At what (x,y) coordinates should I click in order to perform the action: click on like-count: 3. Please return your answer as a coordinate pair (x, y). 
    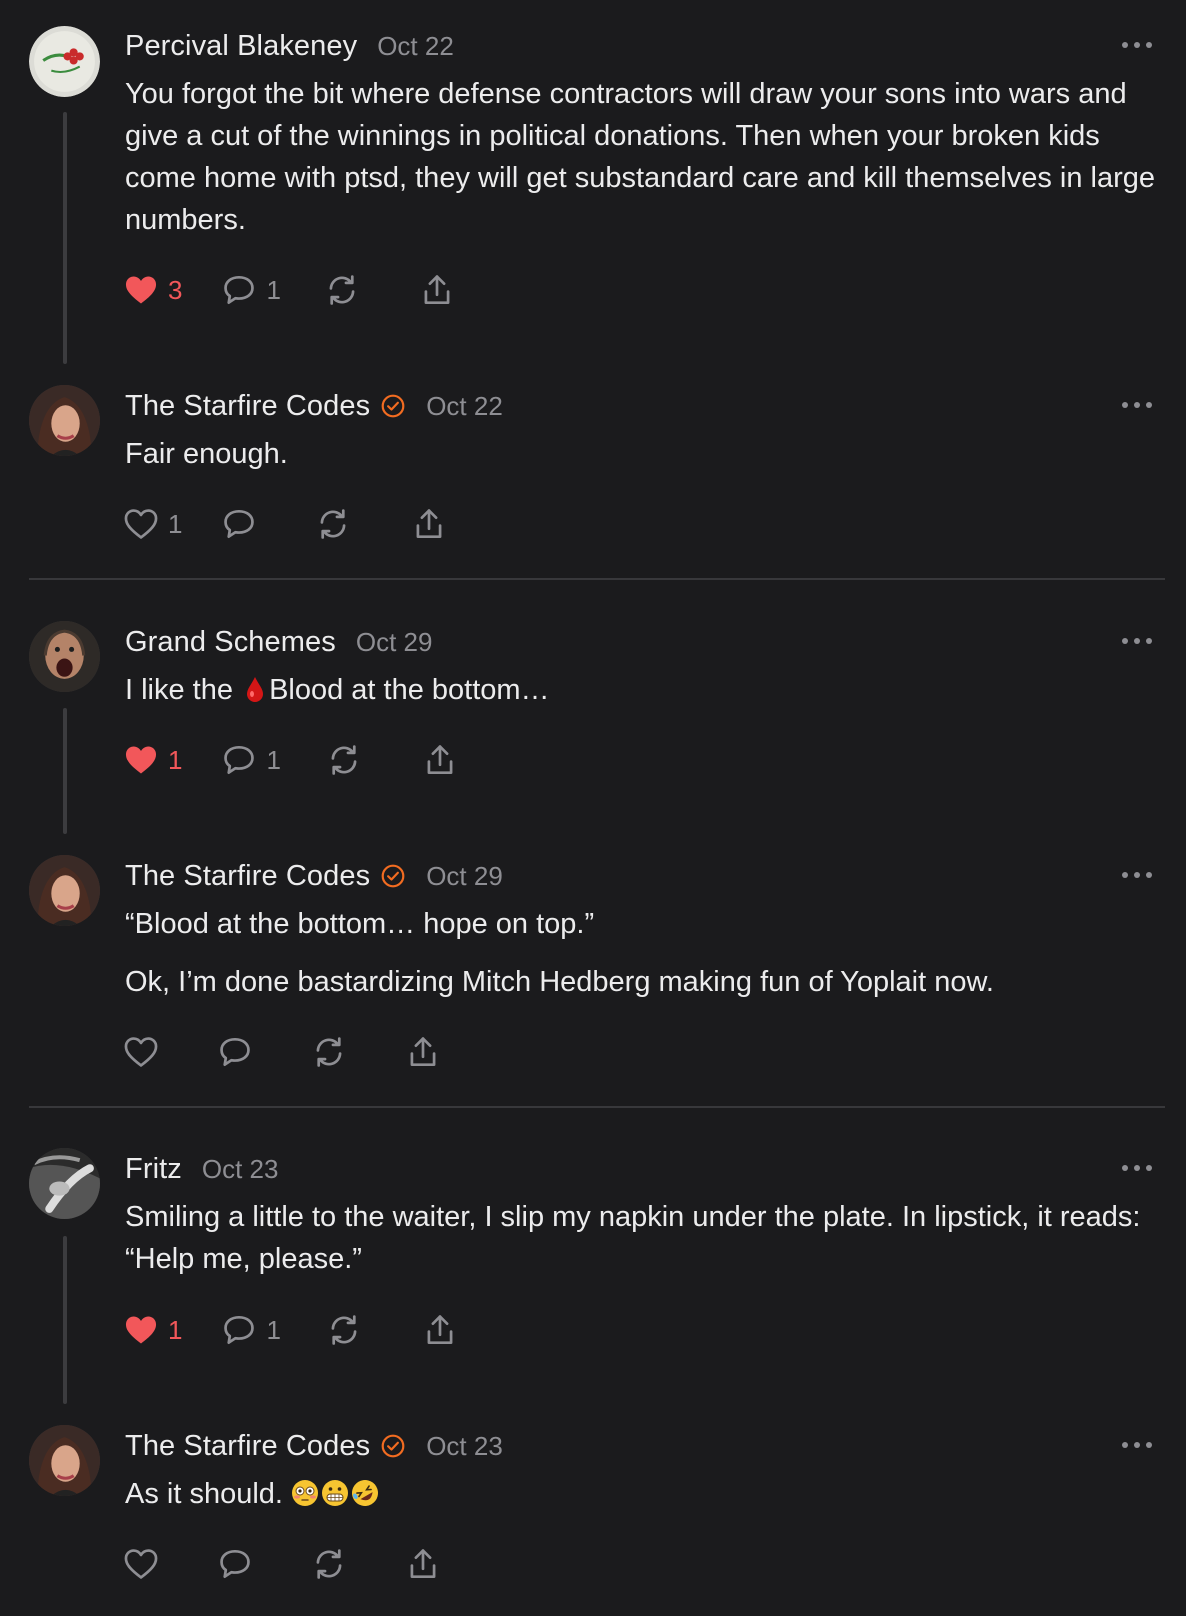
    Looking at the image, I should click on (175, 289).